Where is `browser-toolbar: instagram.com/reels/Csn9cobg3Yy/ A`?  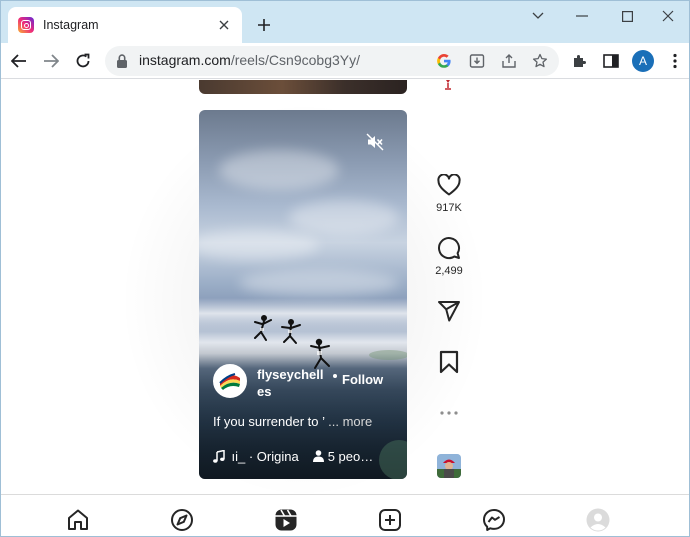 browser-toolbar: instagram.com/reels/Csn9cobg3Yy/ A is located at coordinates (345, 61).